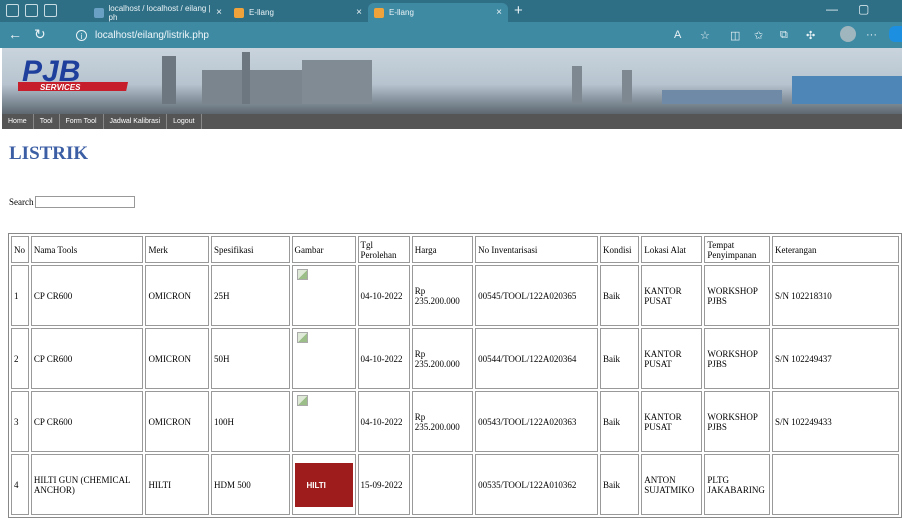 The height and width of the screenshot is (518, 902). I want to click on hilti-case-photo: HILTI, so click(323, 484).